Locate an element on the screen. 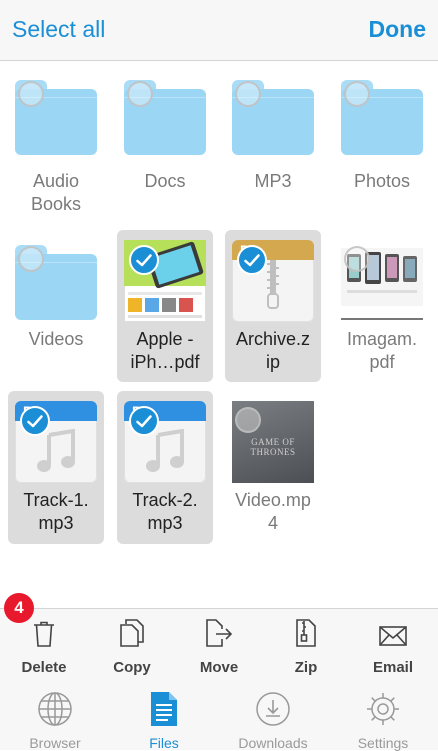 The image size is (438, 751). tab-downloads: Downloads is located at coordinates (273, 720).